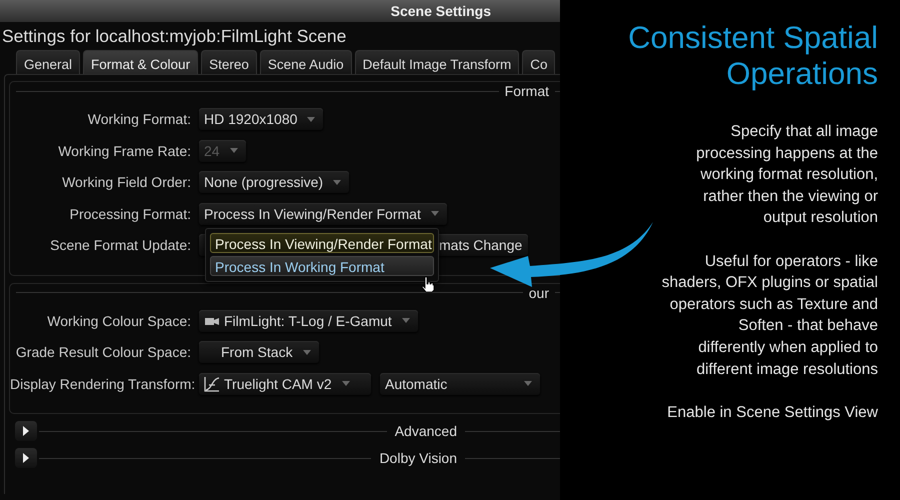 The width and height of the screenshot is (900, 500). I want to click on field-label: Display Rendering Transform:, so click(103, 384).